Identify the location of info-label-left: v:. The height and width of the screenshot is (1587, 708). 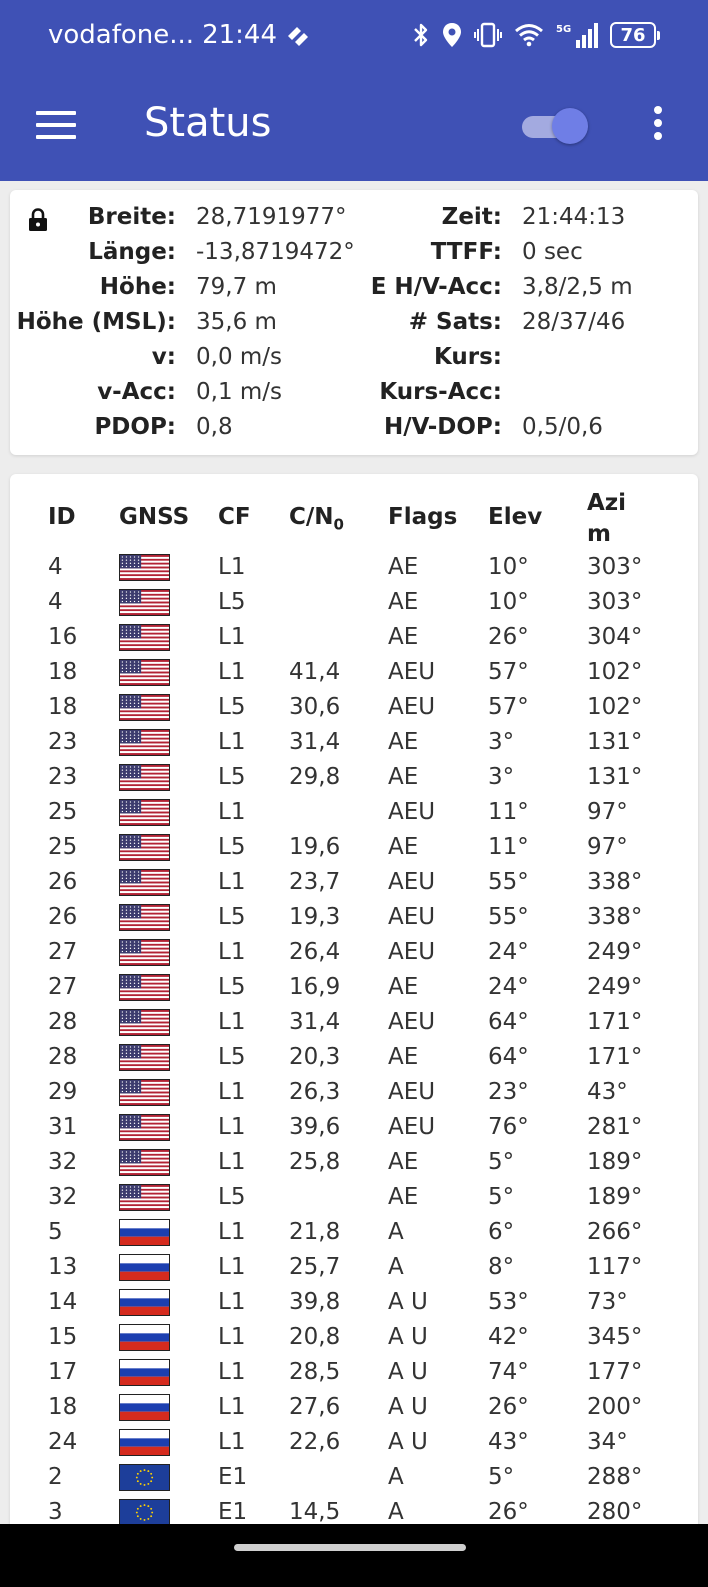
(163, 357).